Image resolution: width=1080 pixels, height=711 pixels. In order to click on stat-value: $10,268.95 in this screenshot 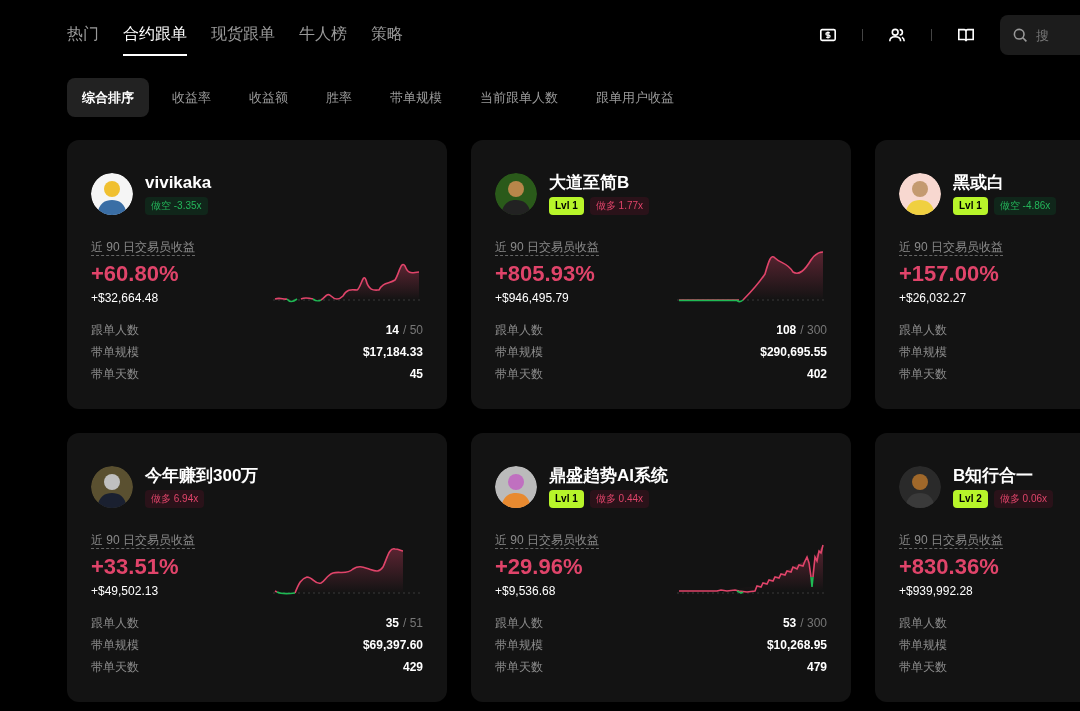, I will do `click(796, 644)`.